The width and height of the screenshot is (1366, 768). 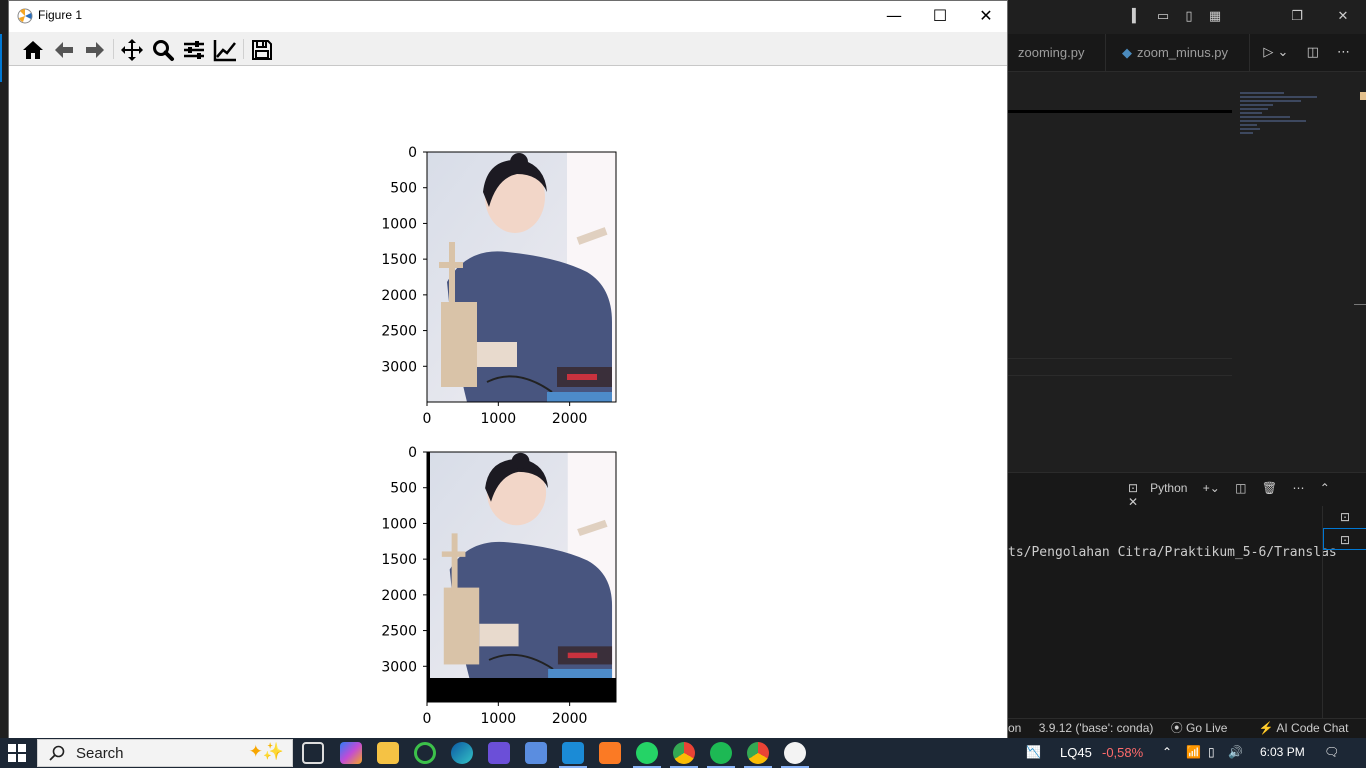 I want to click on pan-button, so click(x=132, y=50).